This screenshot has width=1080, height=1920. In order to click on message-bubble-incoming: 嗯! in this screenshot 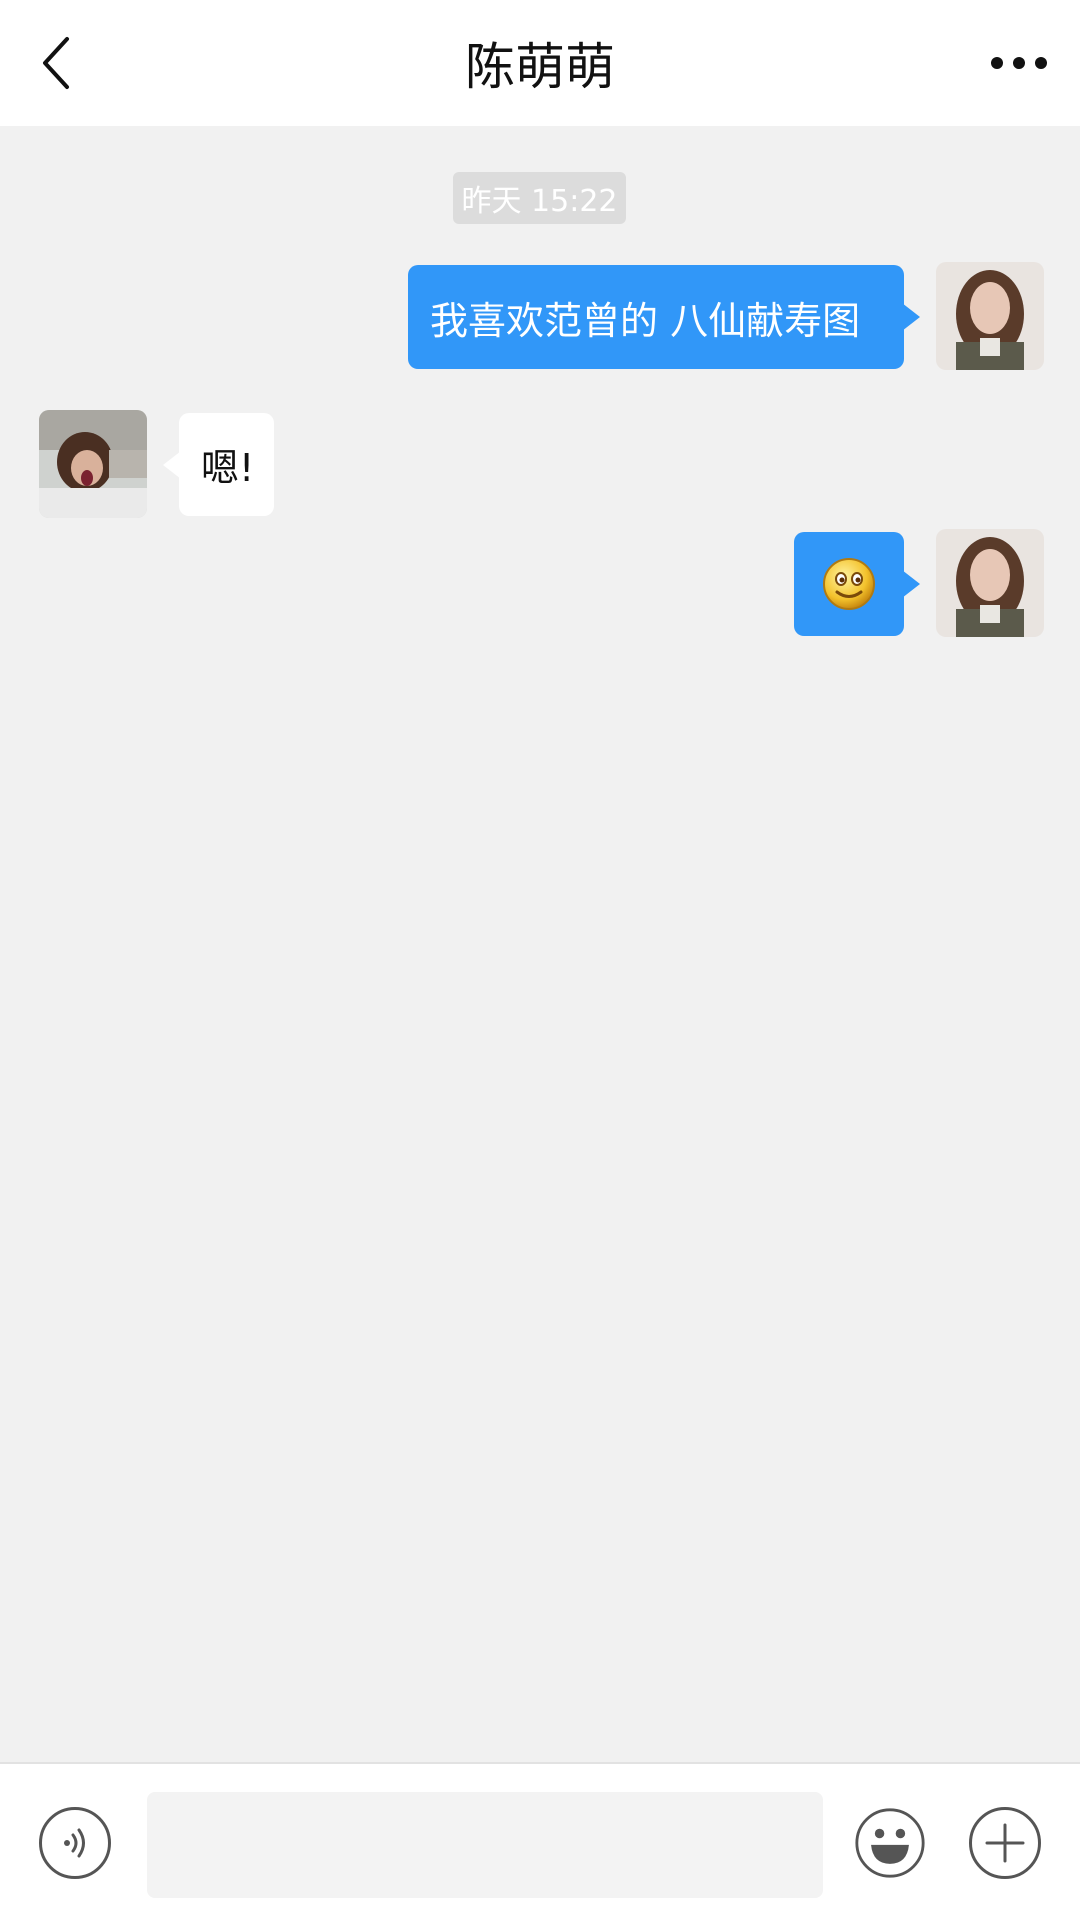, I will do `click(218, 464)`.